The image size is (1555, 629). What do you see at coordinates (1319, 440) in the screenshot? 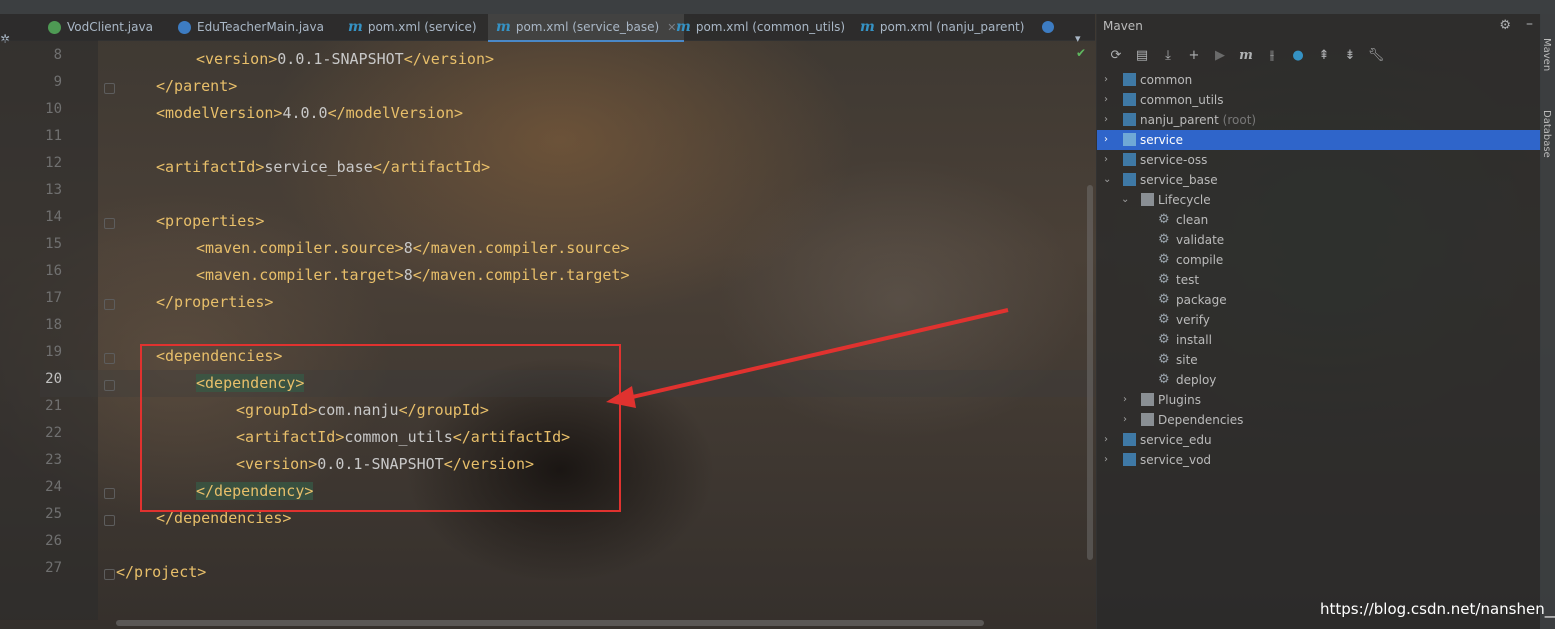
I see `tree-item-service-edu: › service_edu` at bounding box center [1319, 440].